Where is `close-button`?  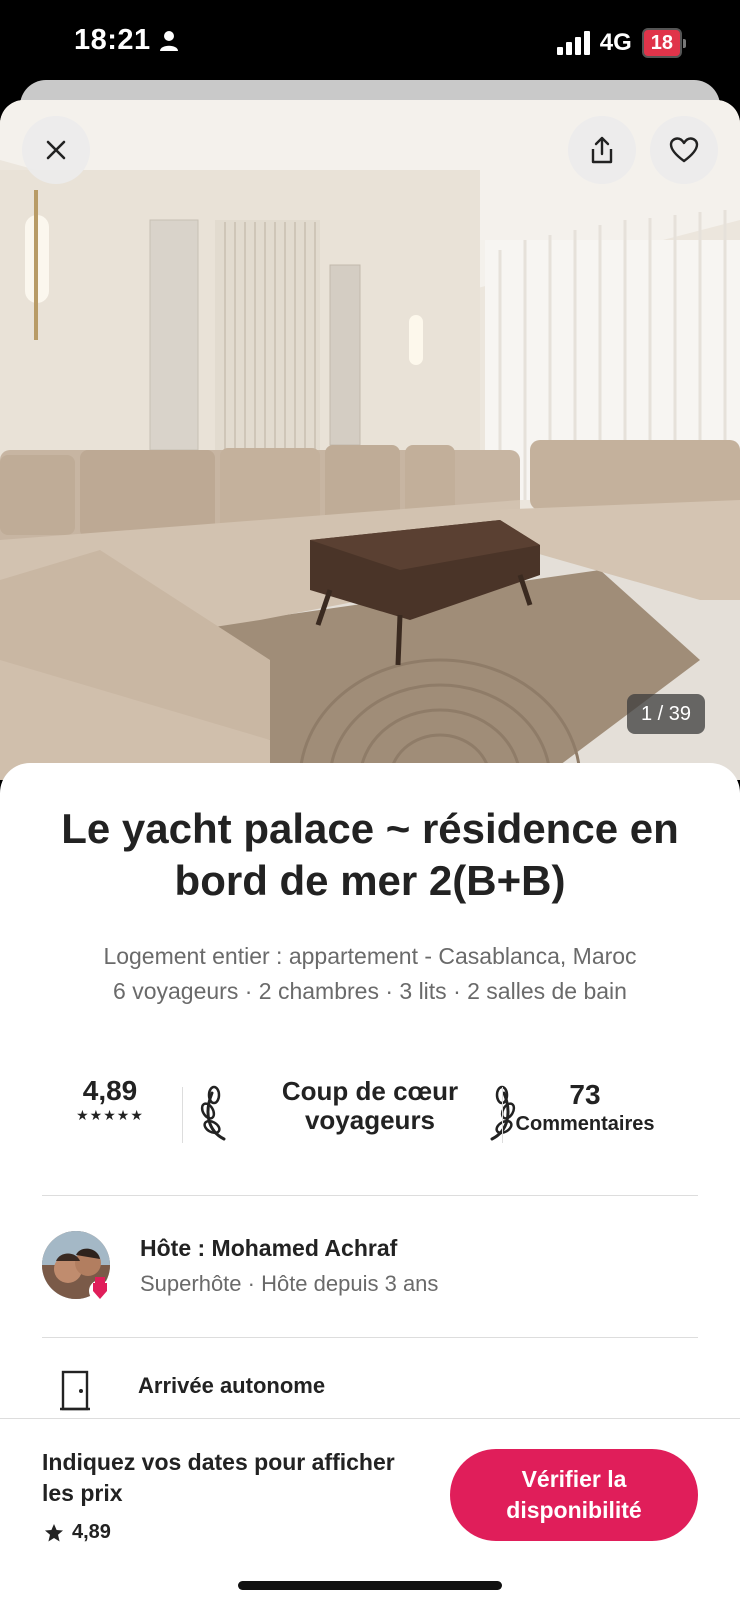
close-button is located at coordinates (56, 150).